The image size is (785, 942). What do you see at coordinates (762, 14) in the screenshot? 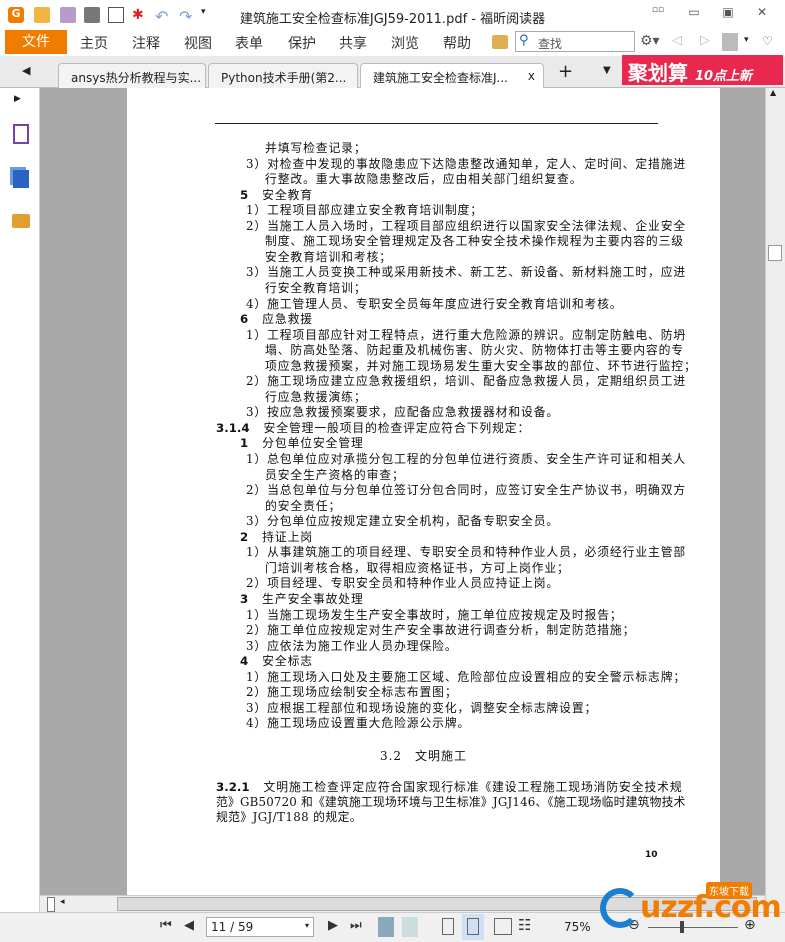
I see `close-button: ✕` at bounding box center [762, 14].